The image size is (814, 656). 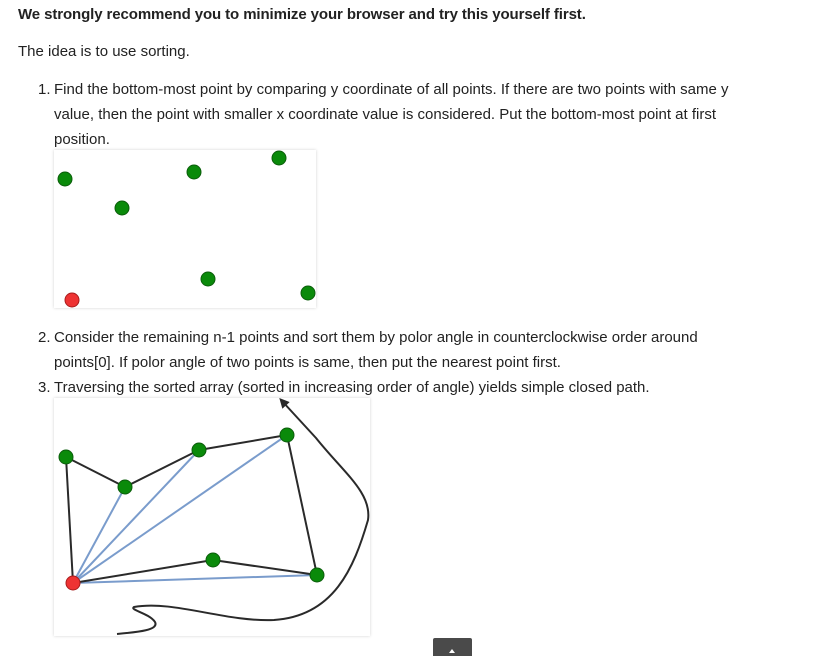 I want to click on figure-sorted-path-canvas, so click(x=214, y=516).